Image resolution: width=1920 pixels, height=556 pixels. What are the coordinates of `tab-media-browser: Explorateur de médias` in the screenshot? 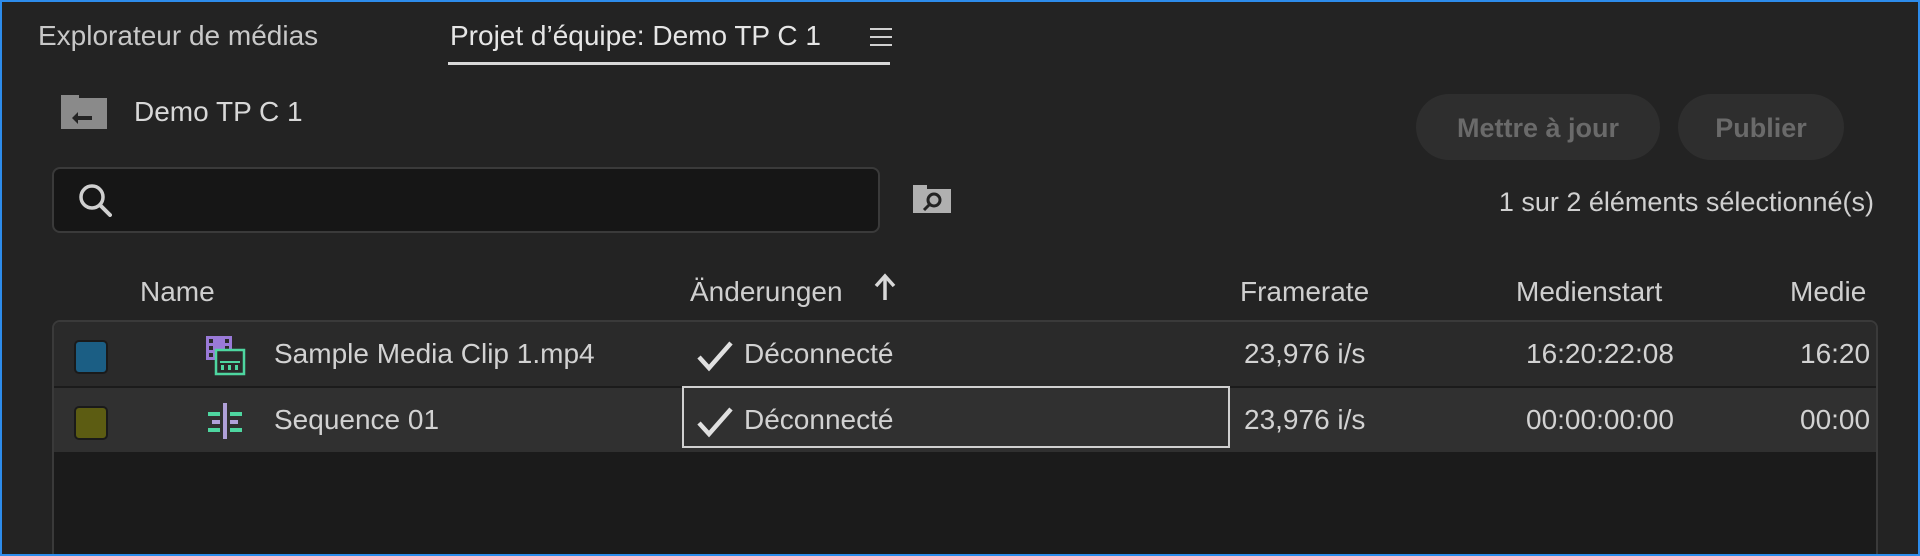 It's located at (178, 36).